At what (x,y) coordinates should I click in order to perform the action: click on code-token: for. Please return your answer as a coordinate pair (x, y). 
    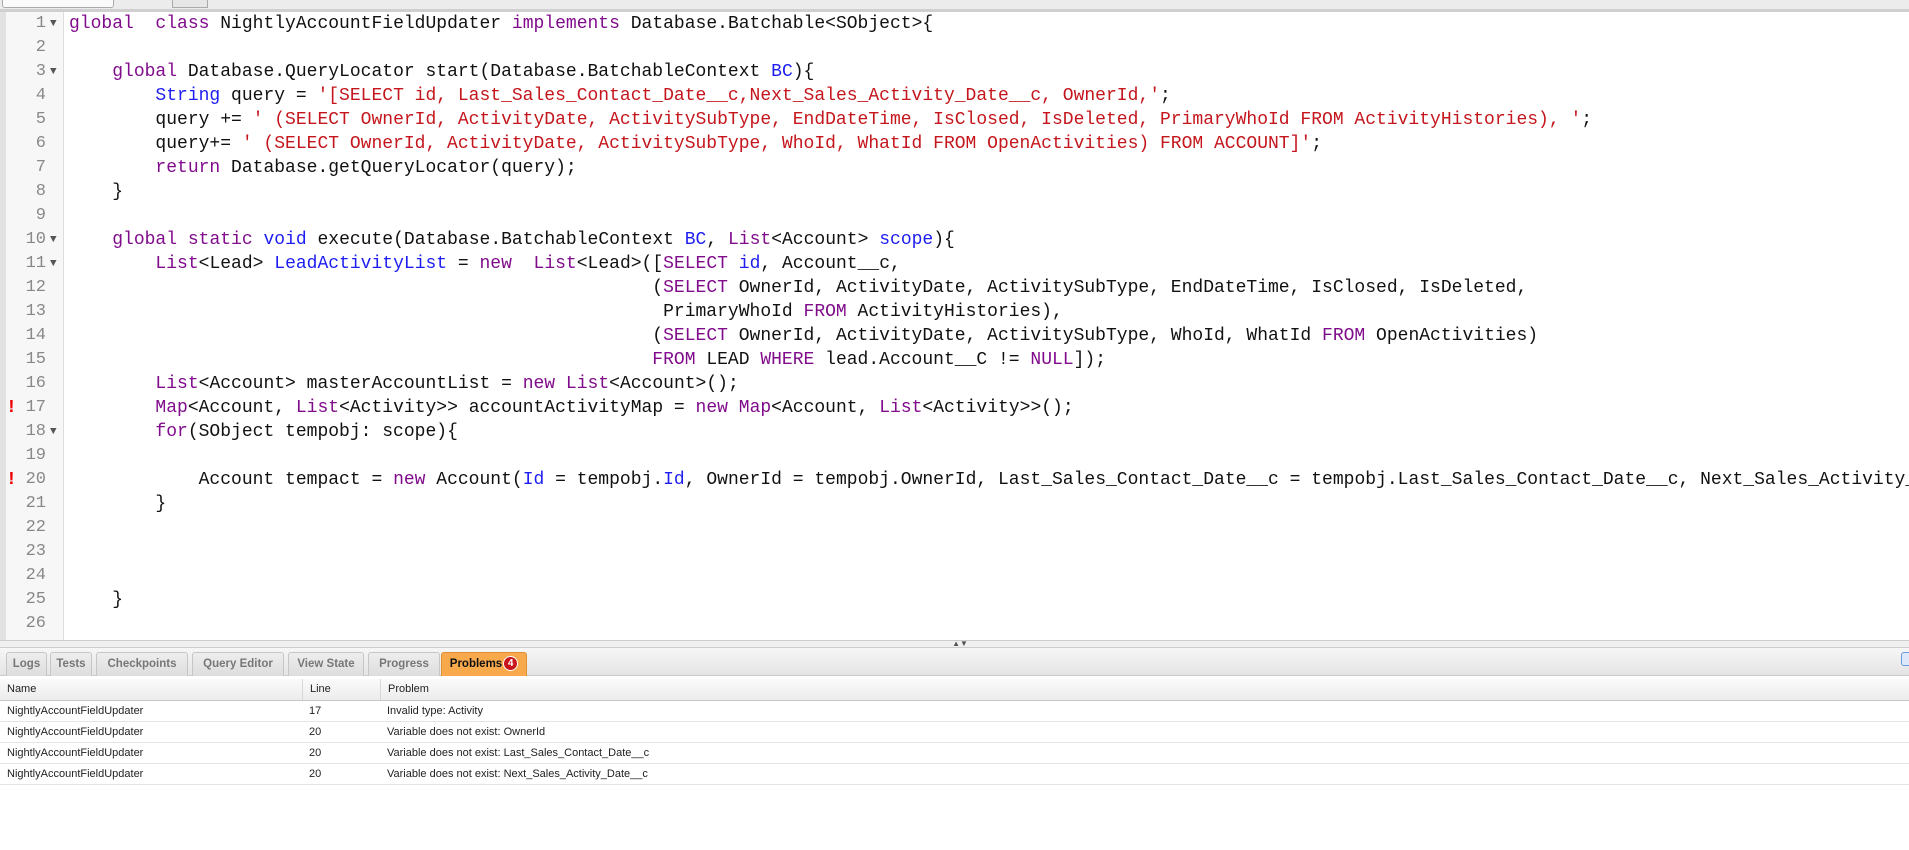
    Looking at the image, I should click on (171, 432).